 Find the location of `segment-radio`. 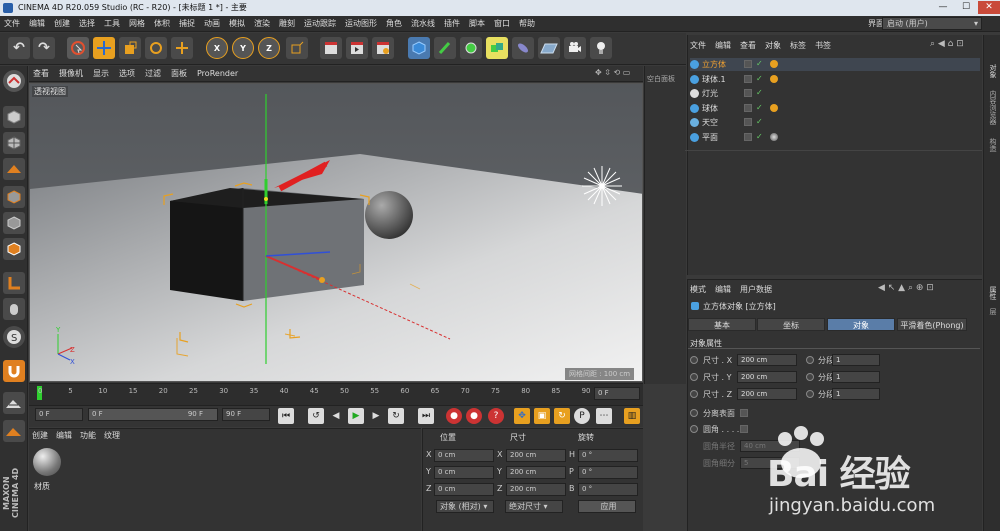

segment-radio is located at coordinates (810, 377).